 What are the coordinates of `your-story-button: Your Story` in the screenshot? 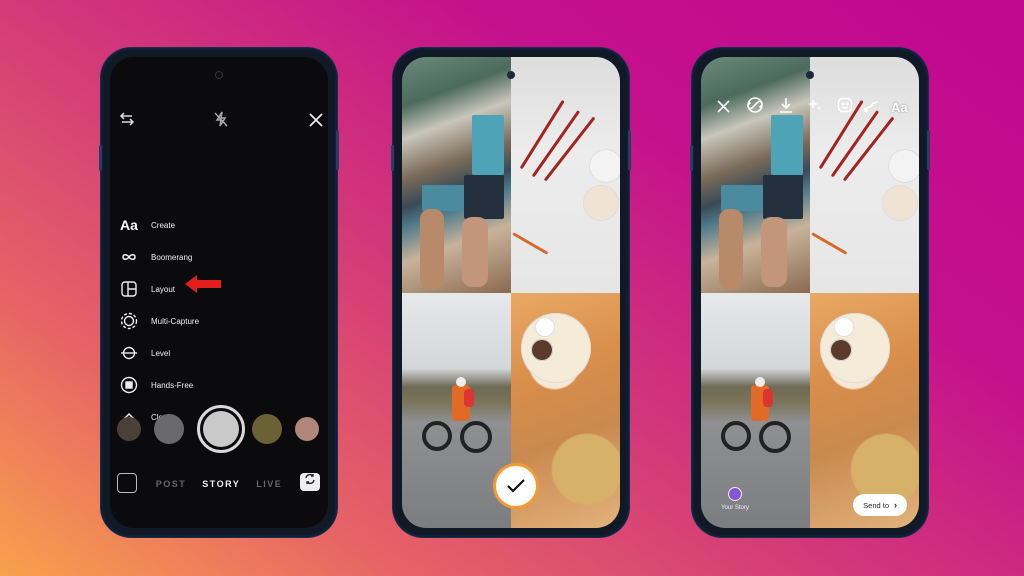 It's located at (735, 499).